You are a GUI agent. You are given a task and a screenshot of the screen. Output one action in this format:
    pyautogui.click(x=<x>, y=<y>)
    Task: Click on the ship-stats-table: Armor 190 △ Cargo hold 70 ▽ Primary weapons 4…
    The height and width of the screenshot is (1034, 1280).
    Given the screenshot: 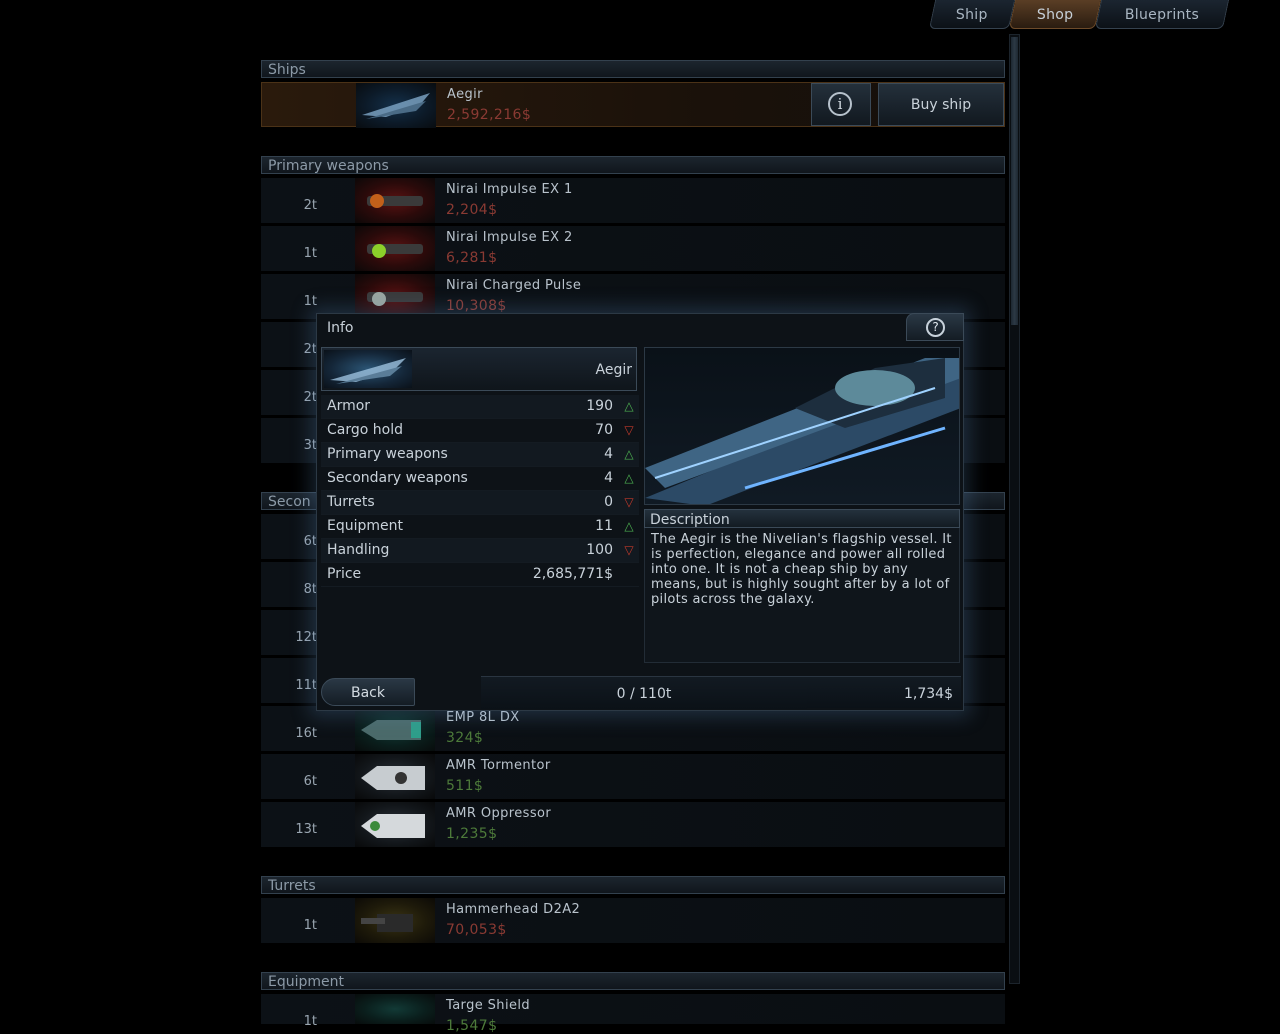 What is the action you would take?
    pyautogui.click(x=480, y=491)
    